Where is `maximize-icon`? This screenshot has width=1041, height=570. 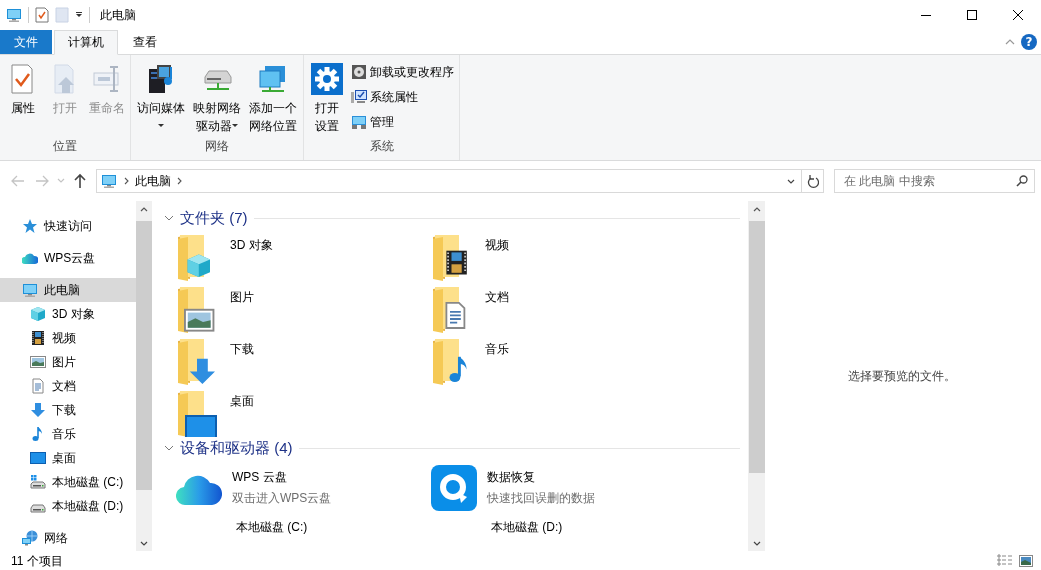
maximize-icon is located at coordinates (972, 15).